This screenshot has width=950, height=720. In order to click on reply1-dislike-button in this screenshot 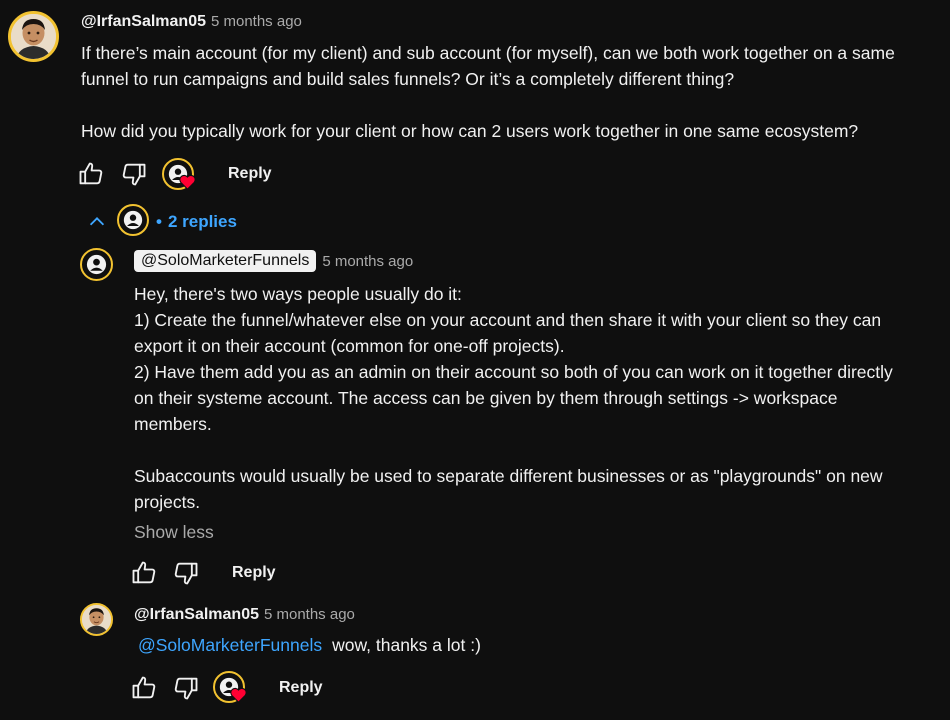, I will do `click(186, 573)`.